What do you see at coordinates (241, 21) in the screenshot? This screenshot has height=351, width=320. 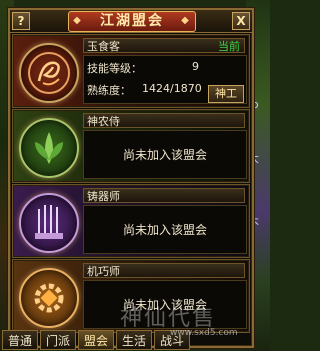 I see `close-button: X` at bounding box center [241, 21].